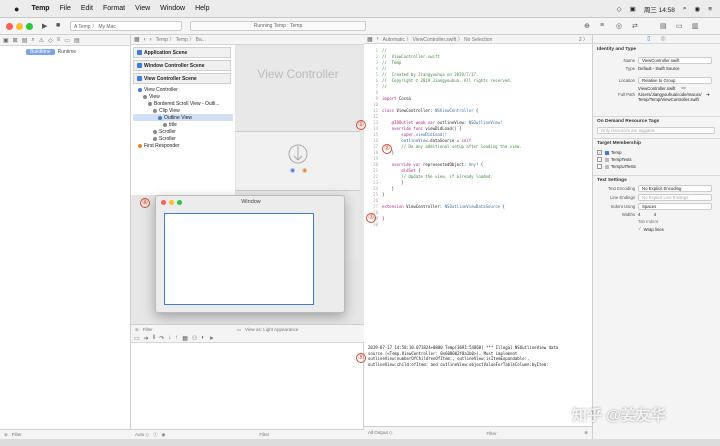 This screenshot has width=720, height=446. What do you see at coordinates (659, 9) in the screenshot?
I see `clock: 周三 14:58` at bounding box center [659, 9].